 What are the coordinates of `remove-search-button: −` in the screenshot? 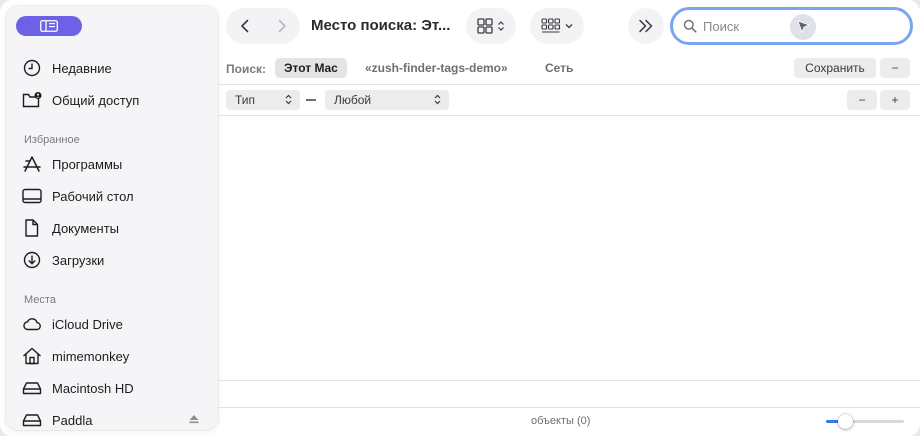 It's located at (895, 68).